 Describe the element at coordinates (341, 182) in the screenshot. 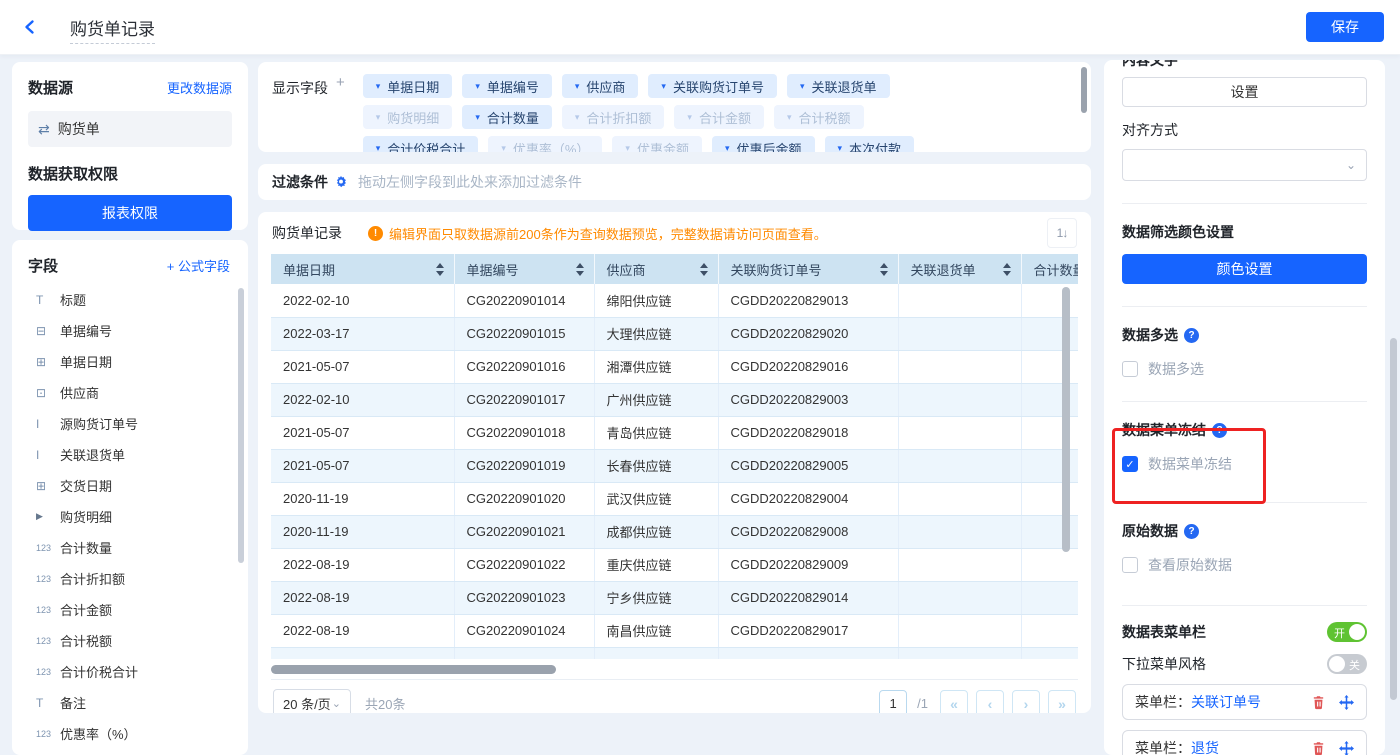

I see `gear-icon` at that location.